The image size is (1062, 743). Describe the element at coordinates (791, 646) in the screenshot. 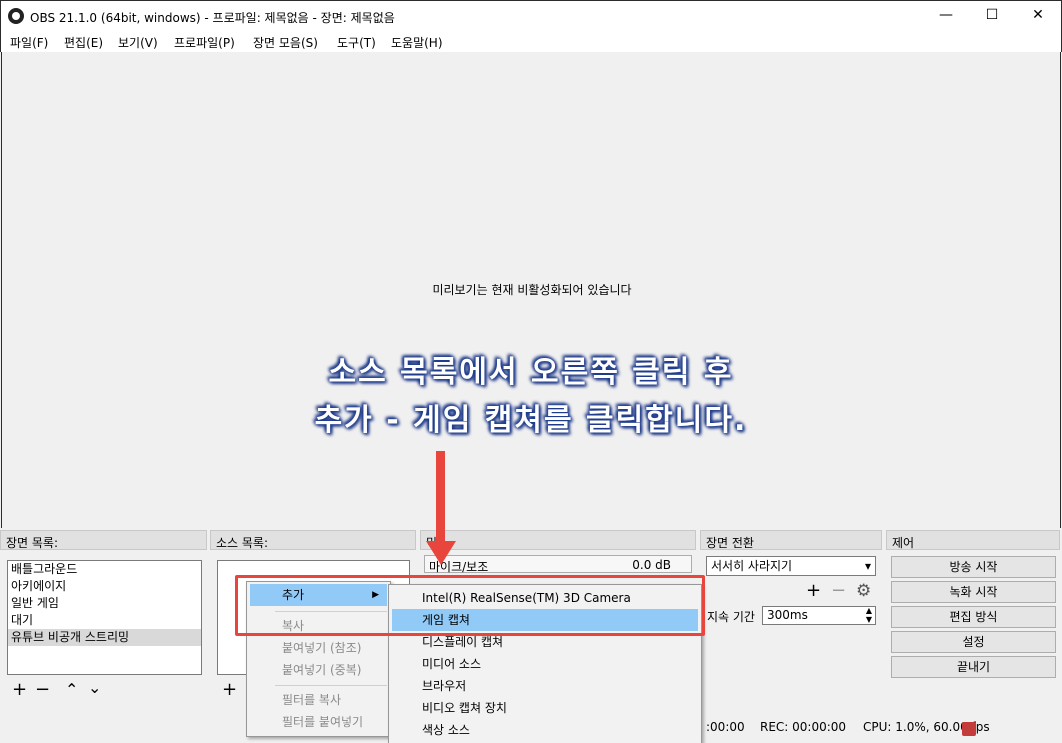

I see `transitions-dock: 서서히 사라지기 ▾ + − ⚙ 지속 기간 300ms ▲ ▼` at that location.